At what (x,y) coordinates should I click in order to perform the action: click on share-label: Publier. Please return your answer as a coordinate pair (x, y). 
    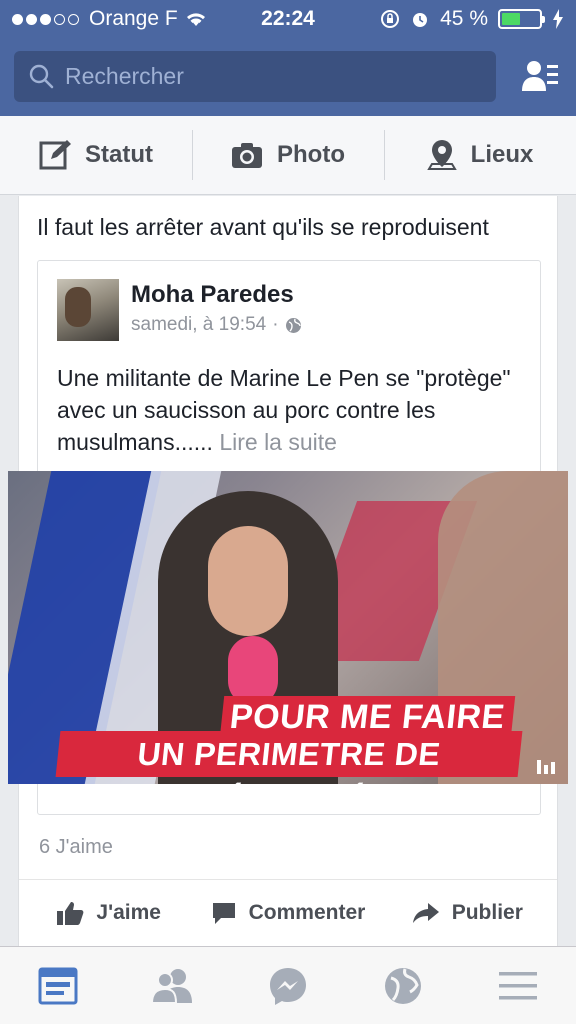
    Looking at the image, I should click on (487, 912).